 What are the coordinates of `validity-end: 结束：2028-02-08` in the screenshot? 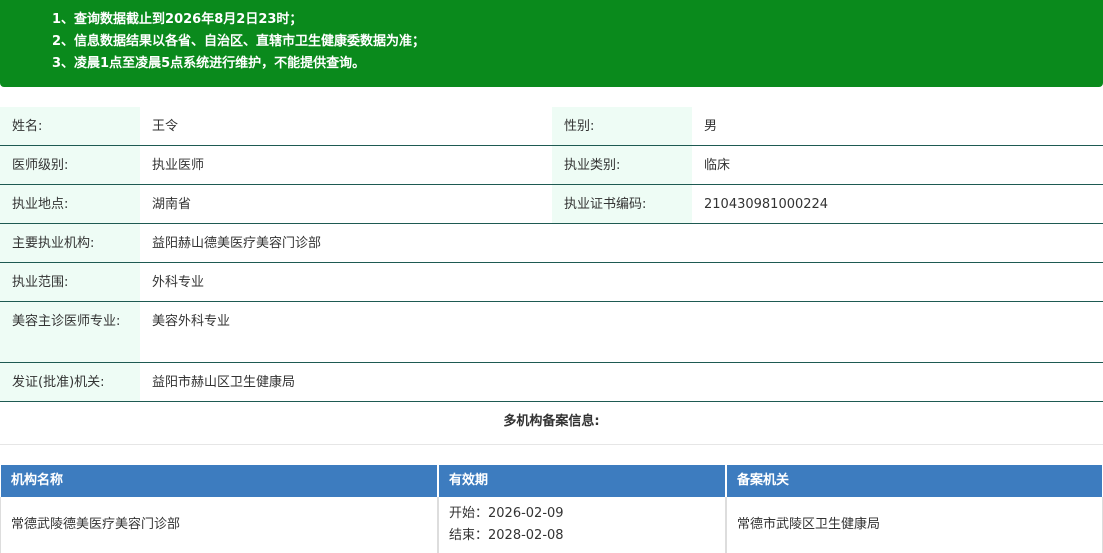 It's located at (506, 535).